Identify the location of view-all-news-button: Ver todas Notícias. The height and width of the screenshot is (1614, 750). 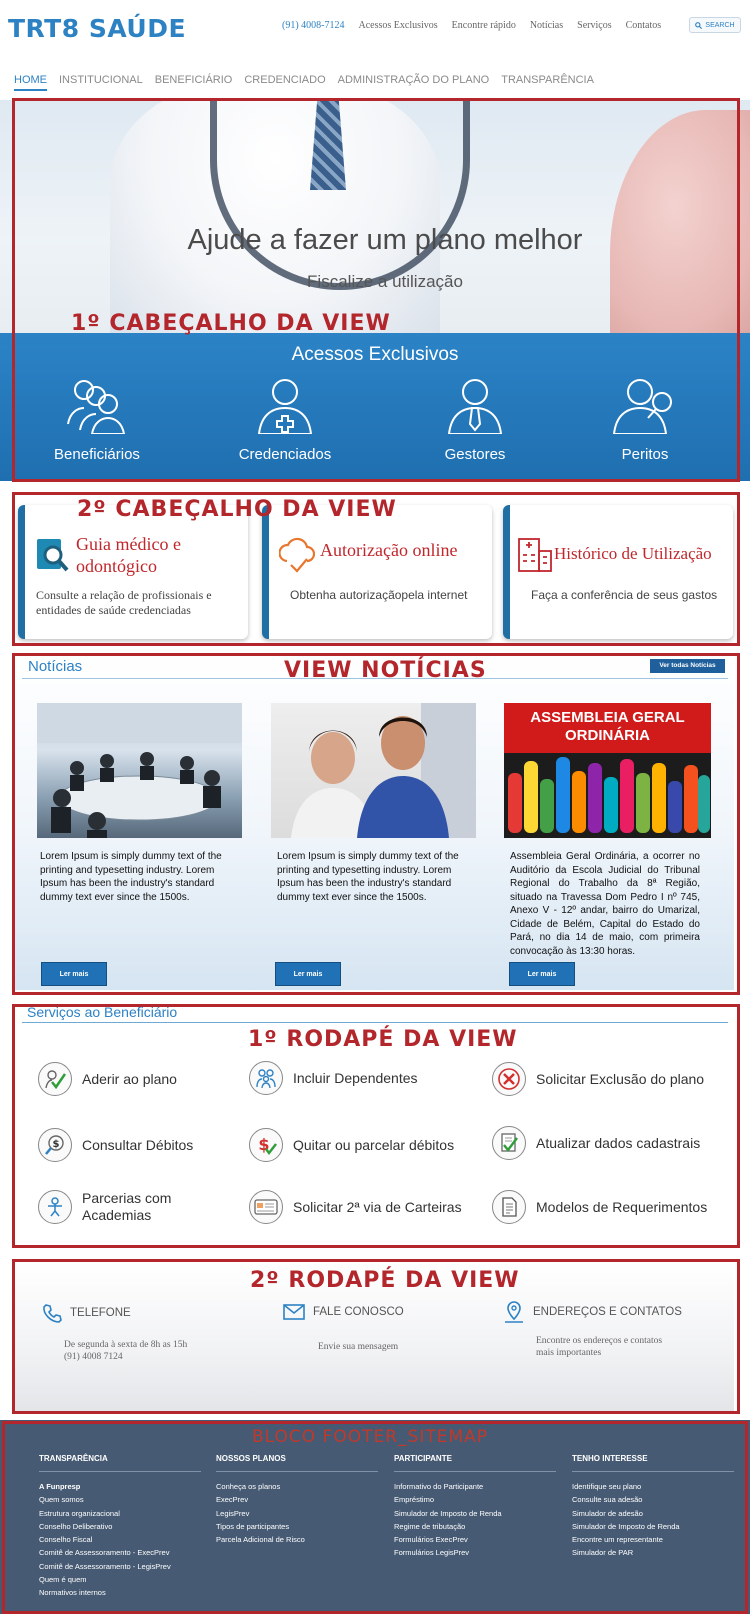
(687, 666).